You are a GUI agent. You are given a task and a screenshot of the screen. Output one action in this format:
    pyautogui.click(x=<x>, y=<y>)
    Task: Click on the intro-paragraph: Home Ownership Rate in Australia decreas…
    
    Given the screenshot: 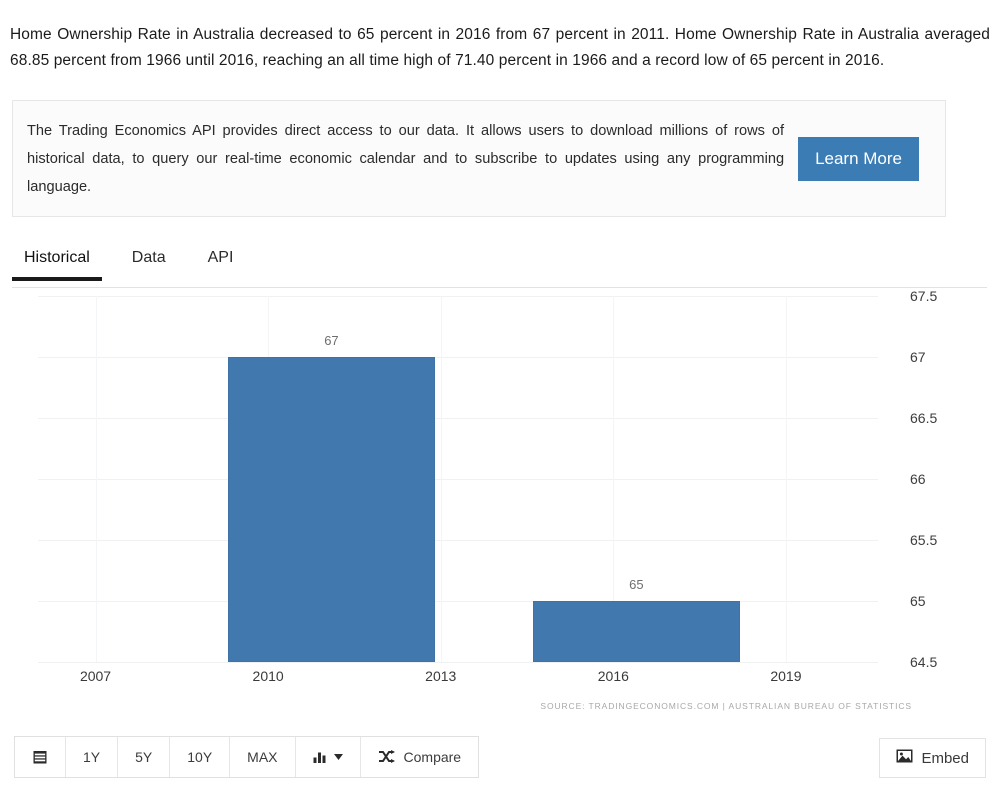 What is the action you would take?
    pyautogui.click(x=500, y=47)
    